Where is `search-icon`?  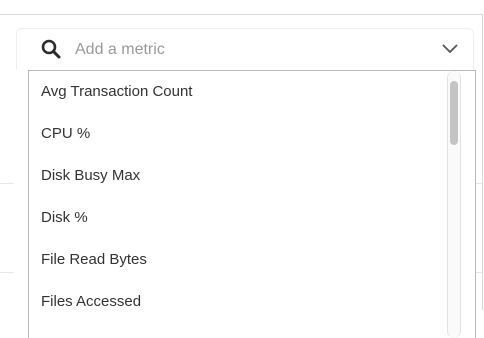
search-icon is located at coordinates (51, 49).